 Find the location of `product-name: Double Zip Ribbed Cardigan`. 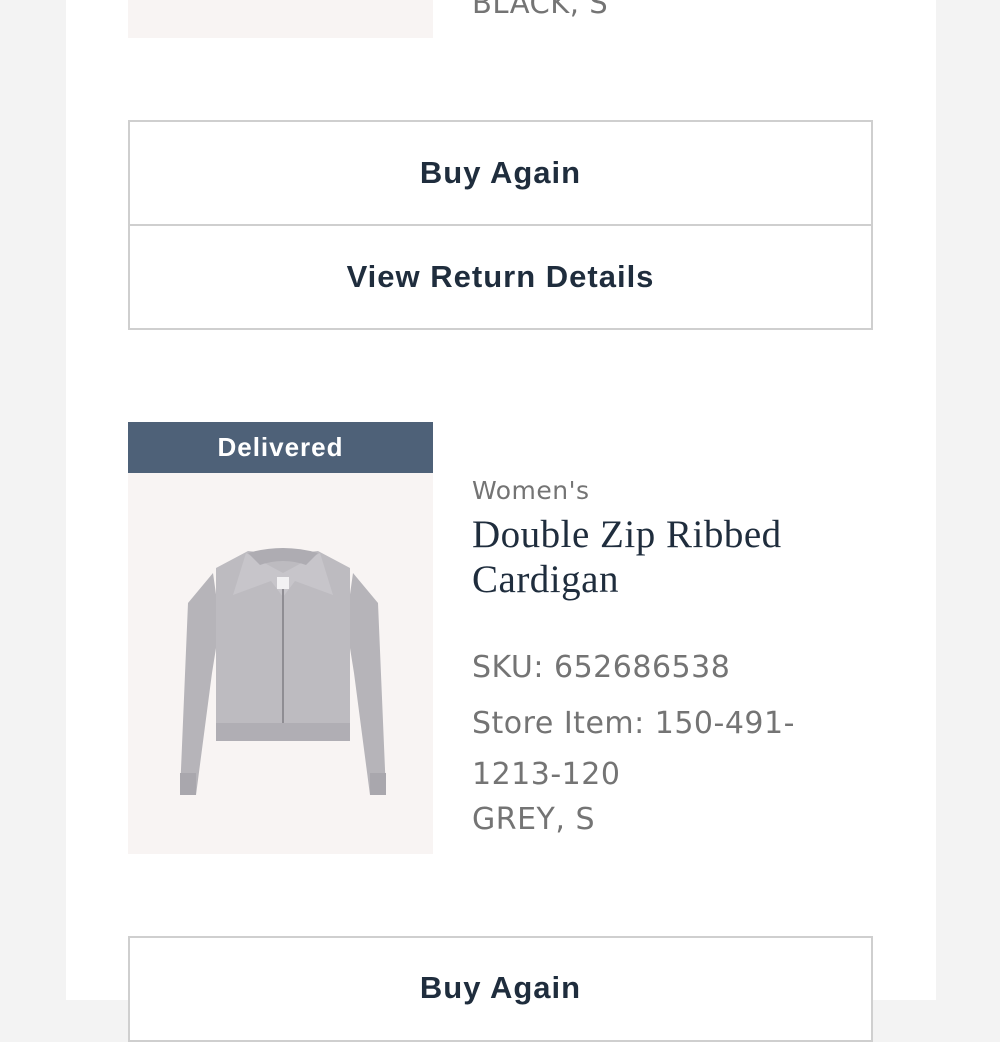

product-name: Double Zip Ribbed Cardigan is located at coordinates (627, 557).